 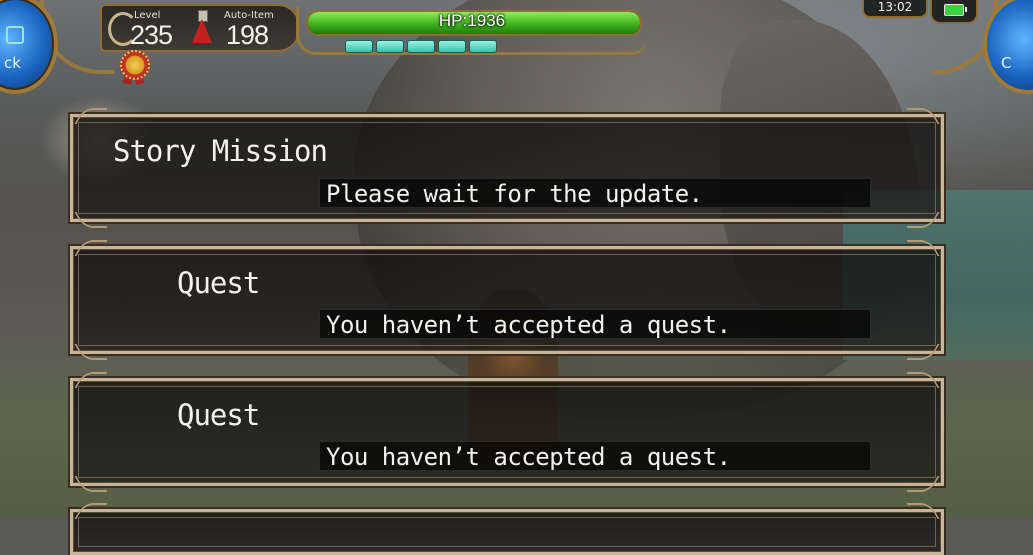 I want to click on right-menu-button-label: C, so click(x=1006, y=63).